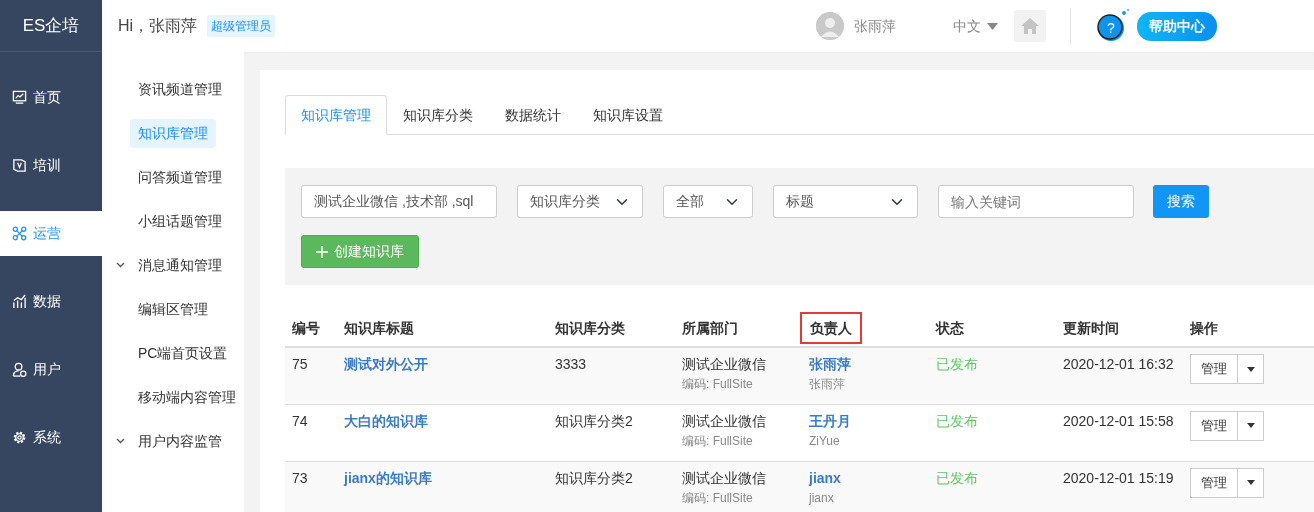 The image size is (1314, 512). What do you see at coordinates (1091, 327) in the screenshot?
I see `column-header: 更新时间` at bounding box center [1091, 327].